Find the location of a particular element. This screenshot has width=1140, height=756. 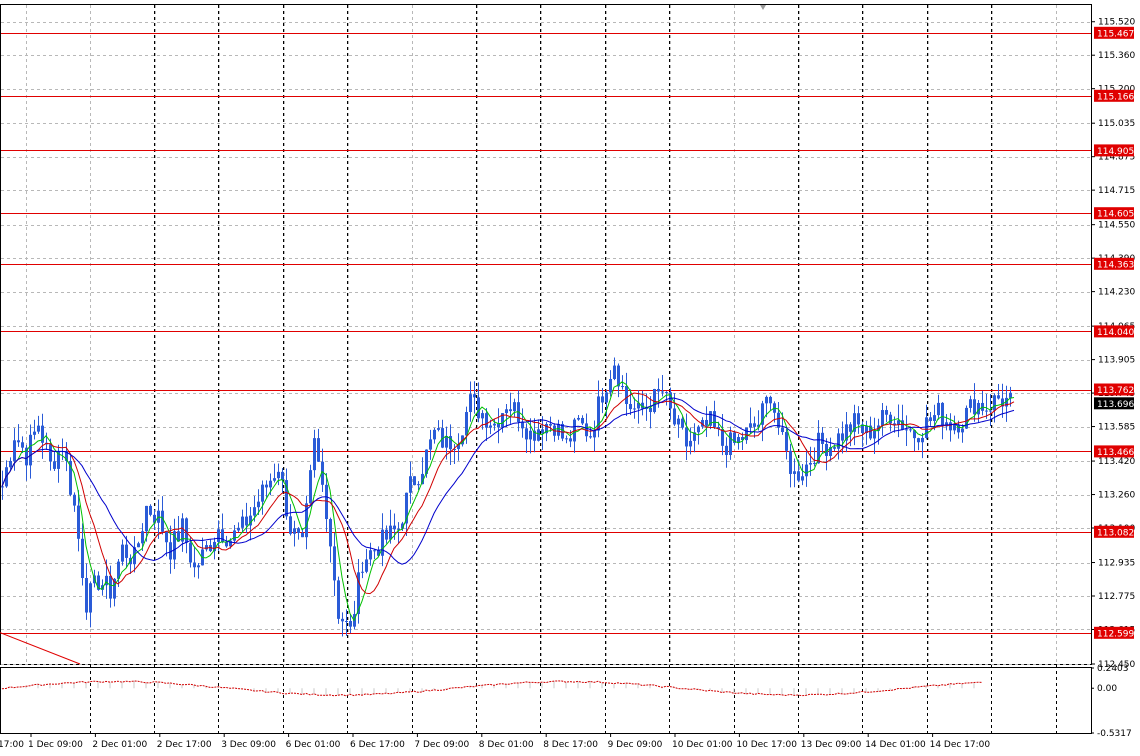

time-tick-label: 17:00 is located at coordinates (12, 745).